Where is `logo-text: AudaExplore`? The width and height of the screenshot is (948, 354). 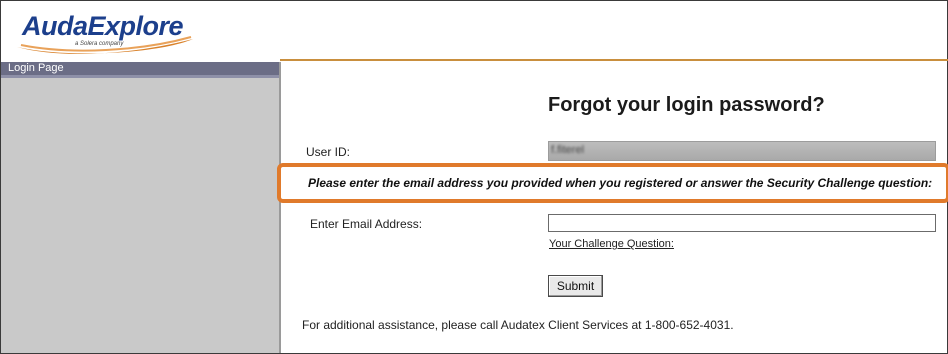 logo-text: AudaExplore is located at coordinates (103, 26).